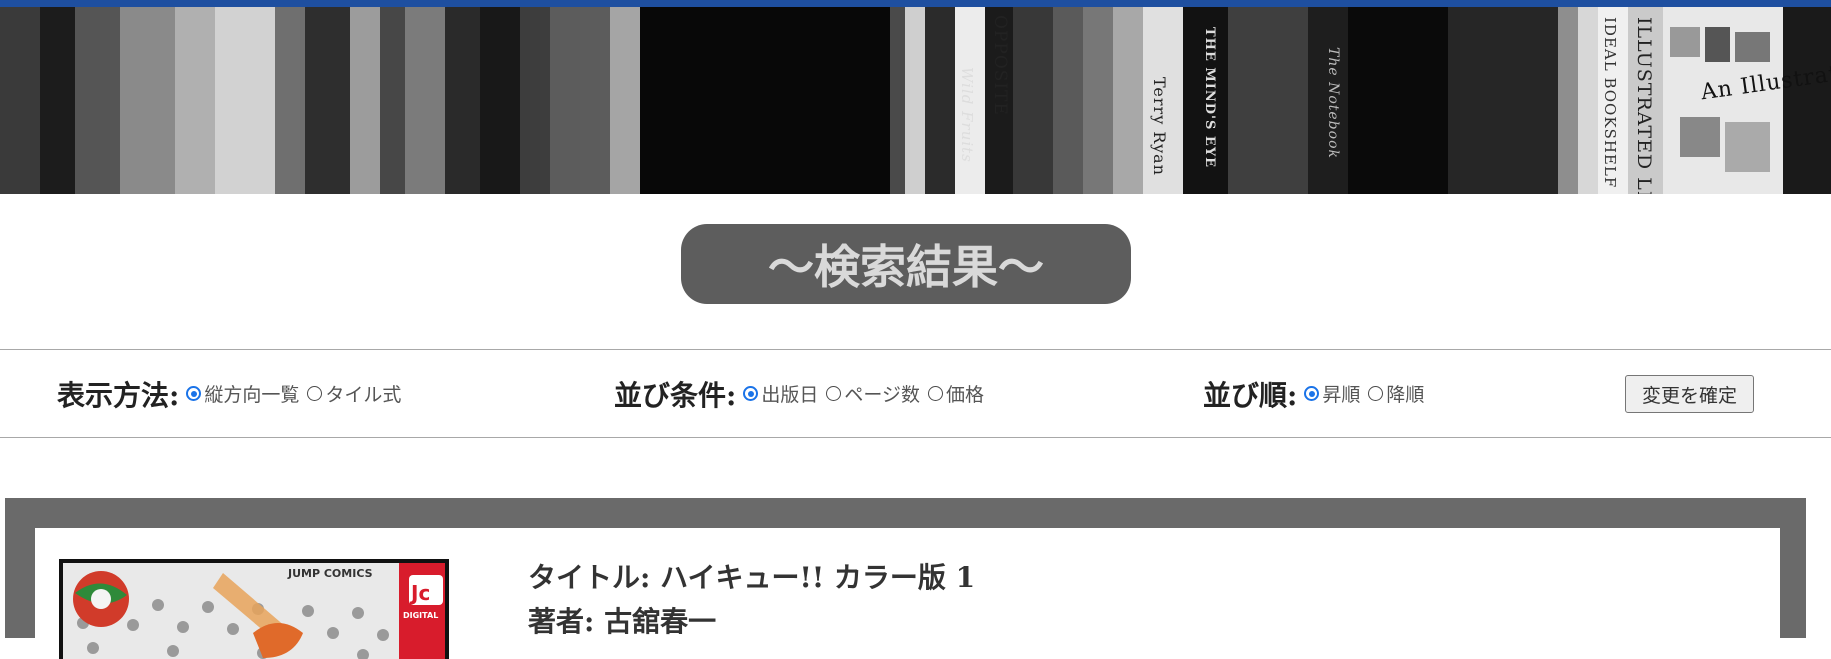 The height and width of the screenshot is (659, 1831). Describe the element at coordinates (1159, 126) in the screenshot. I see `spine-title: Terry Ryan` at that location.